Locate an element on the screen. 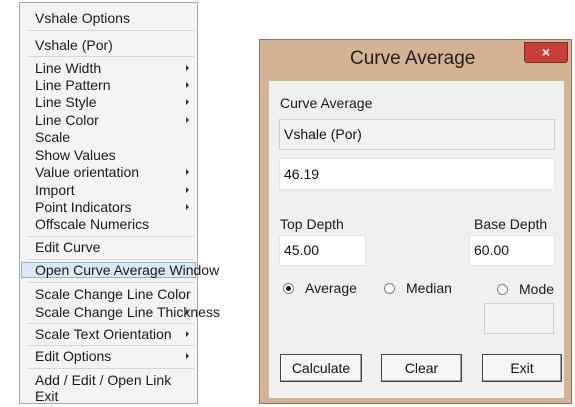 This screenshot has height=407, width=575. close-icon: × is located at coordinates (546, 52).